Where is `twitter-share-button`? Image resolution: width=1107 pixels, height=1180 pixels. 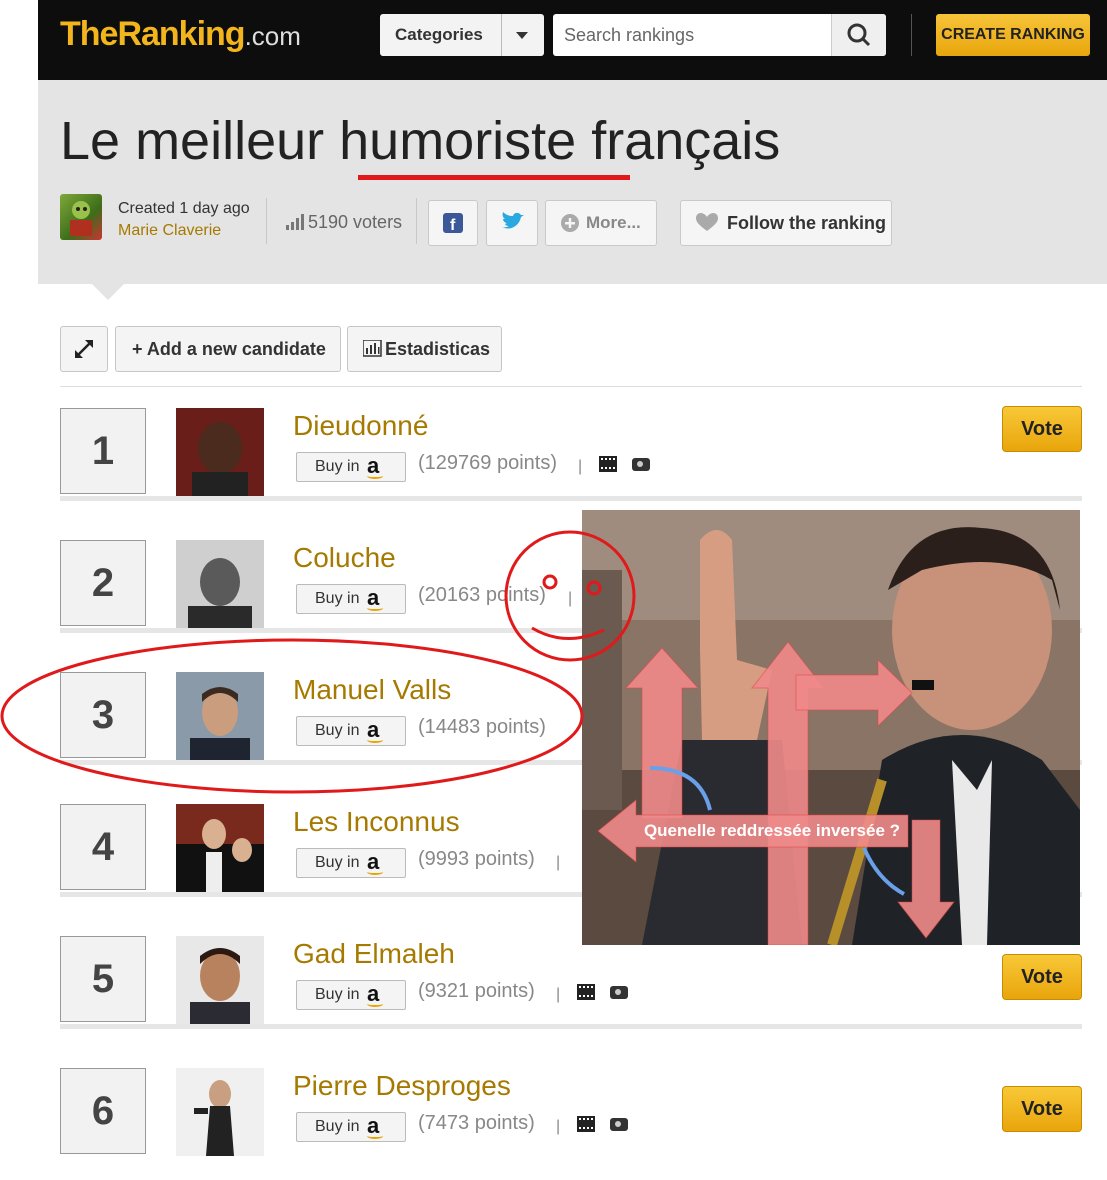
twitter-share-button is located at coordinates (512, 223).